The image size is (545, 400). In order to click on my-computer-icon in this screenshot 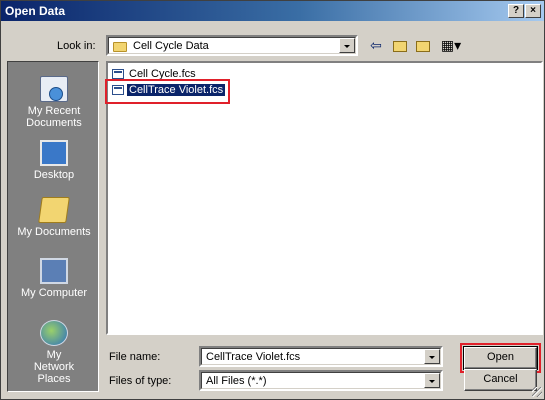, I will do `click(54, 271)`.